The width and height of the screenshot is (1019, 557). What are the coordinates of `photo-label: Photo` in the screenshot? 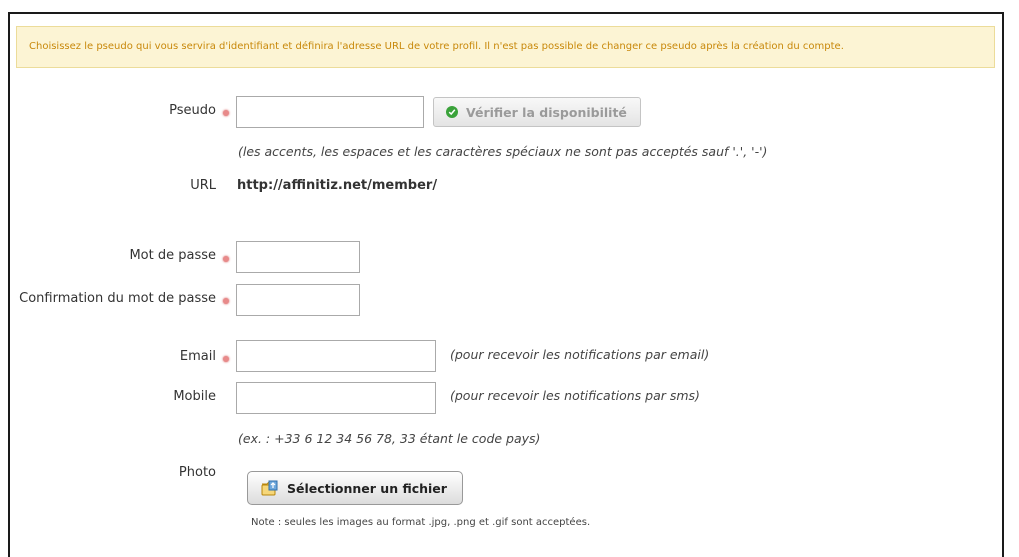 It's located at (197, 472).